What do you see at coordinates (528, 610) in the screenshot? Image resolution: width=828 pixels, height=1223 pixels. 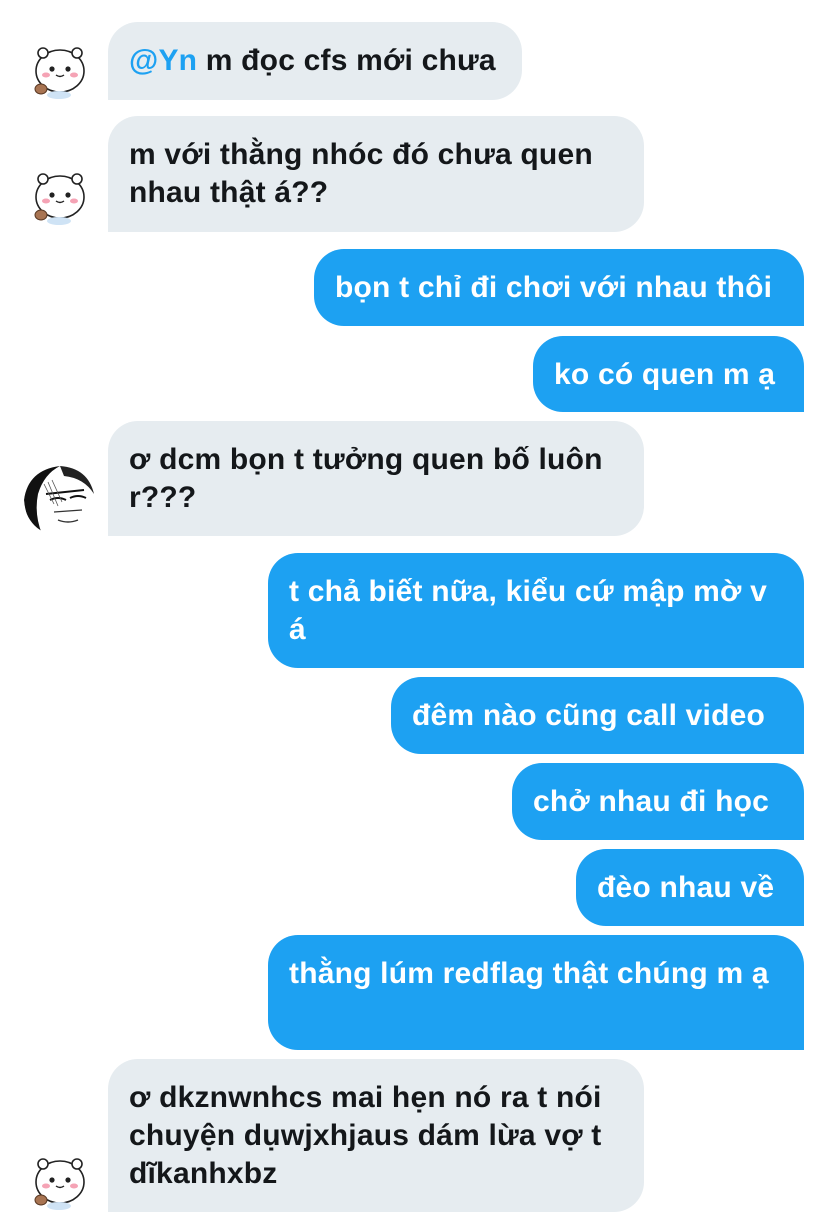 I see `message-text: t chả biết nữa, kiểu cứ mập mờ v á` at bounding box center [528, 610].